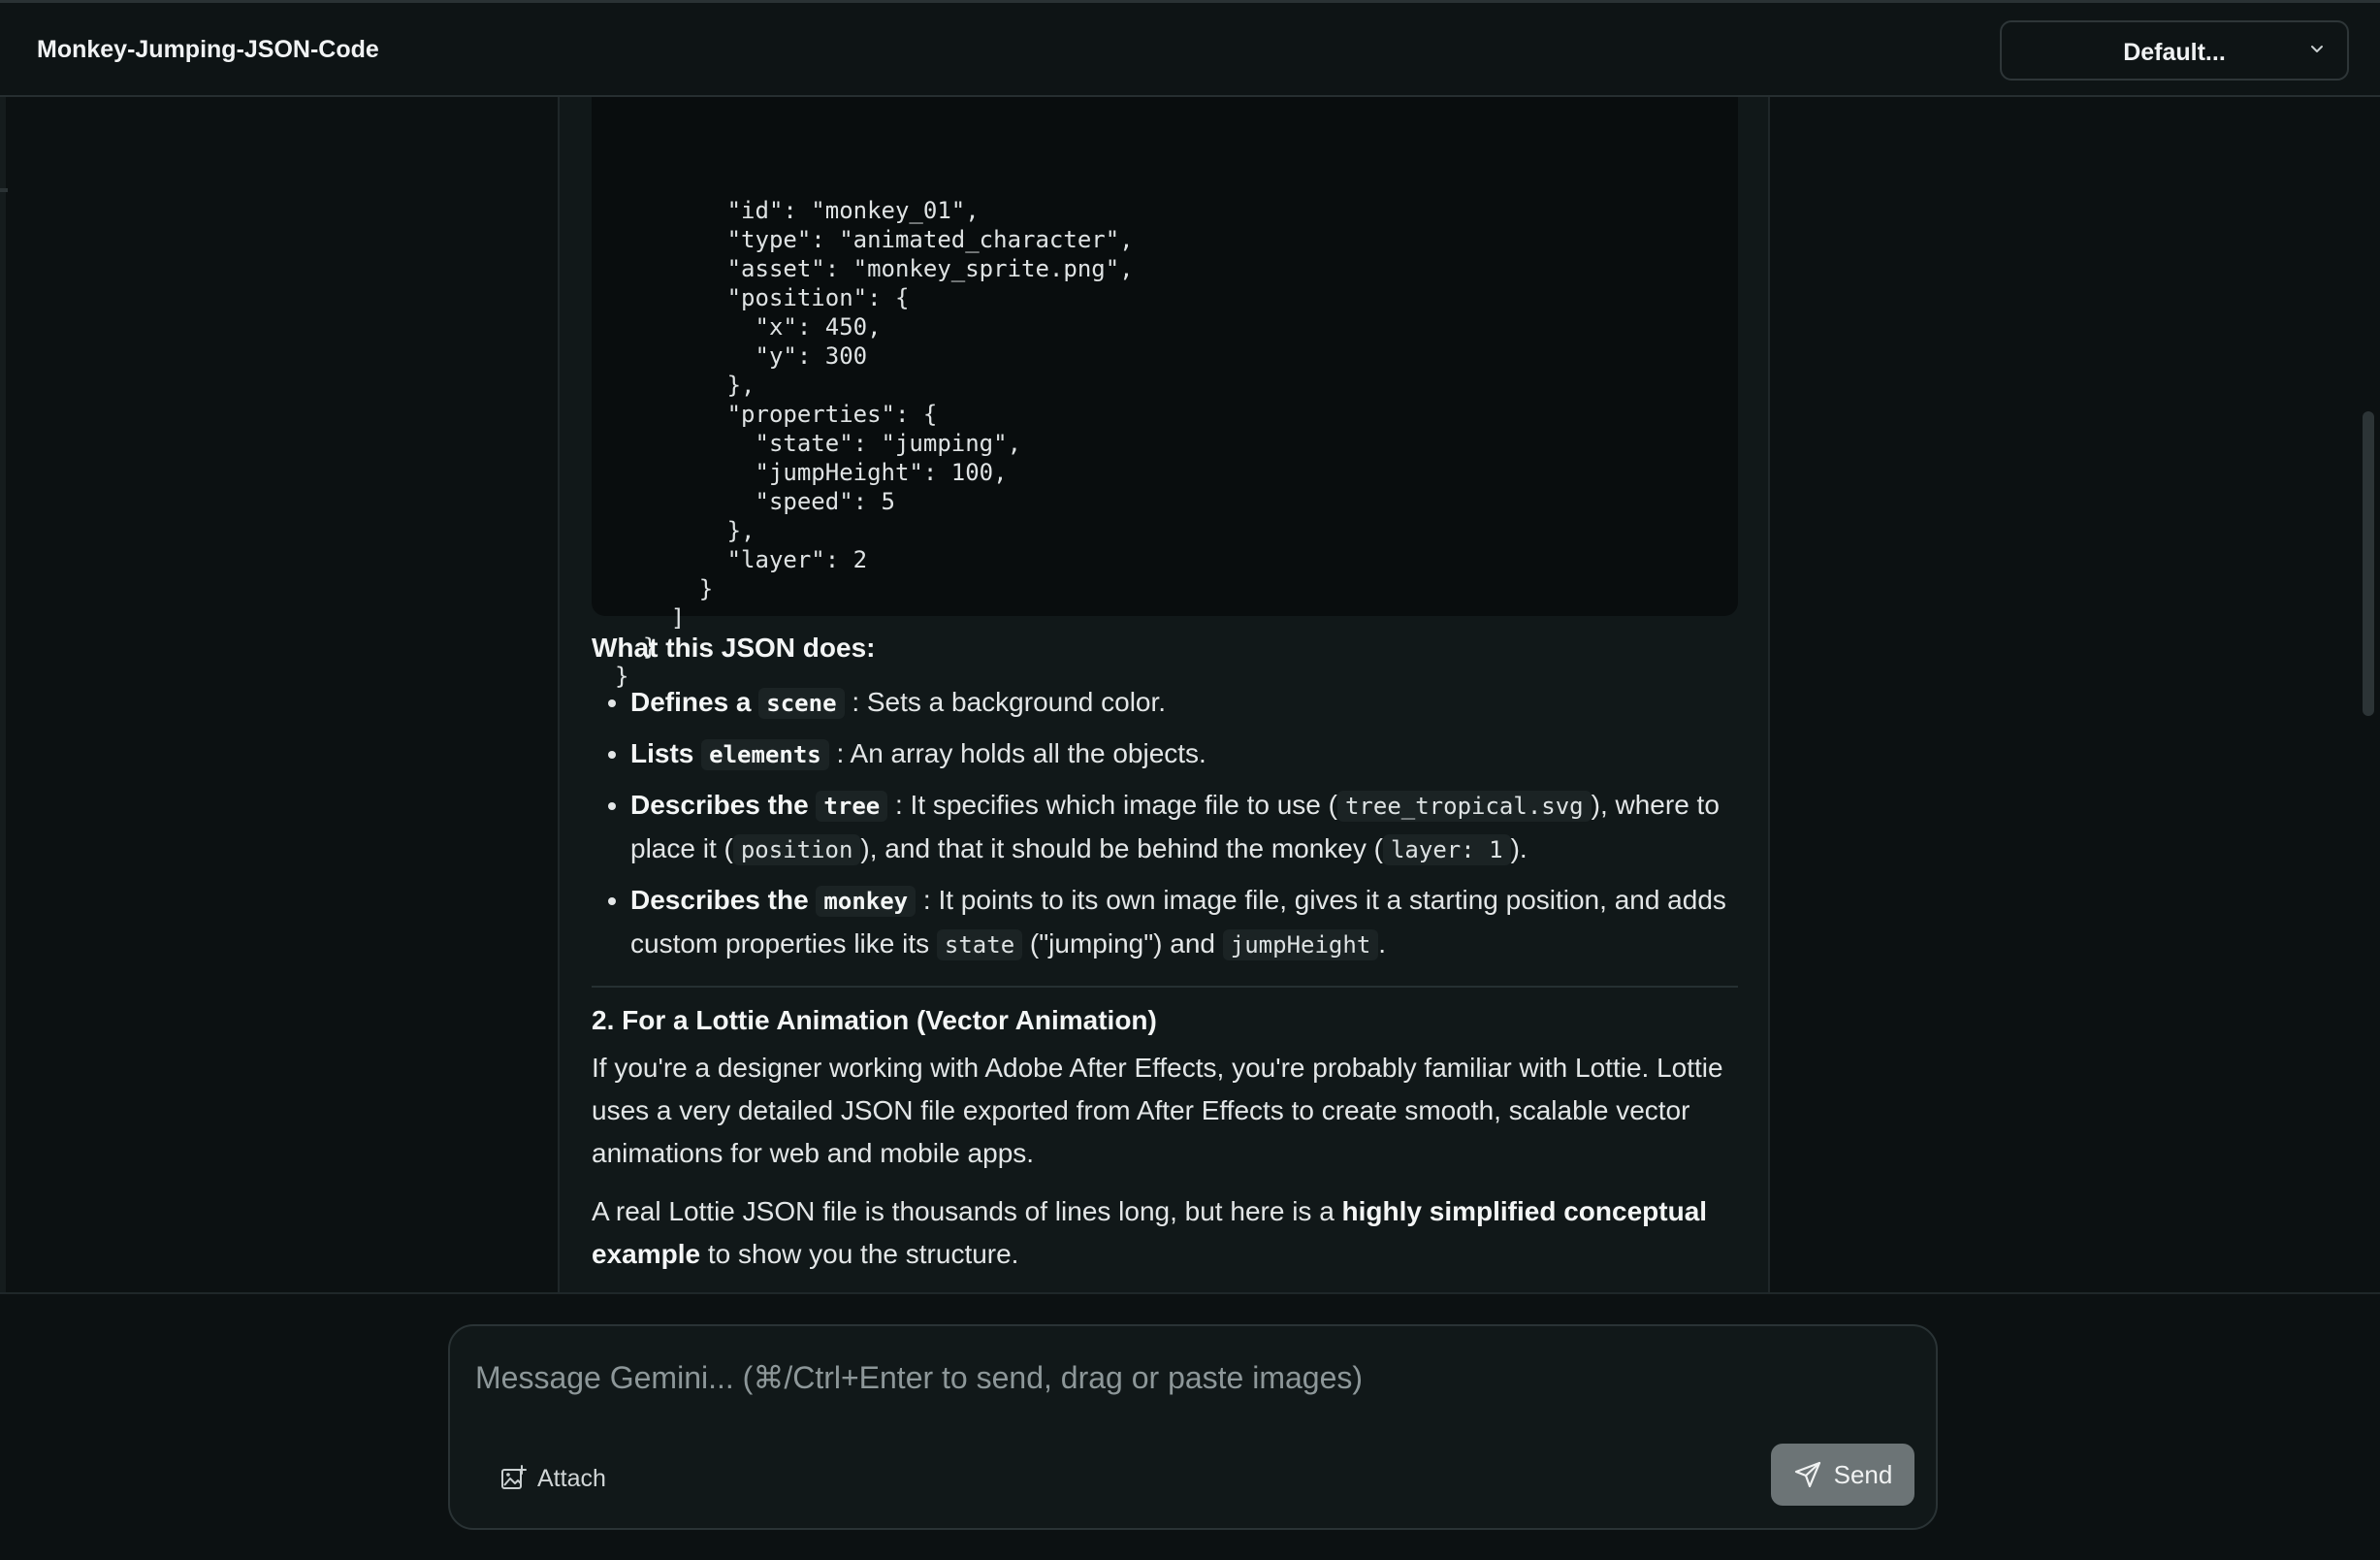 This screenshot has height=1560, width=2380. What do you see at coordinates (1300, 944) in the screenshot?
I see `inline-code: jumpHeight` at bounding box center [1300, 944].